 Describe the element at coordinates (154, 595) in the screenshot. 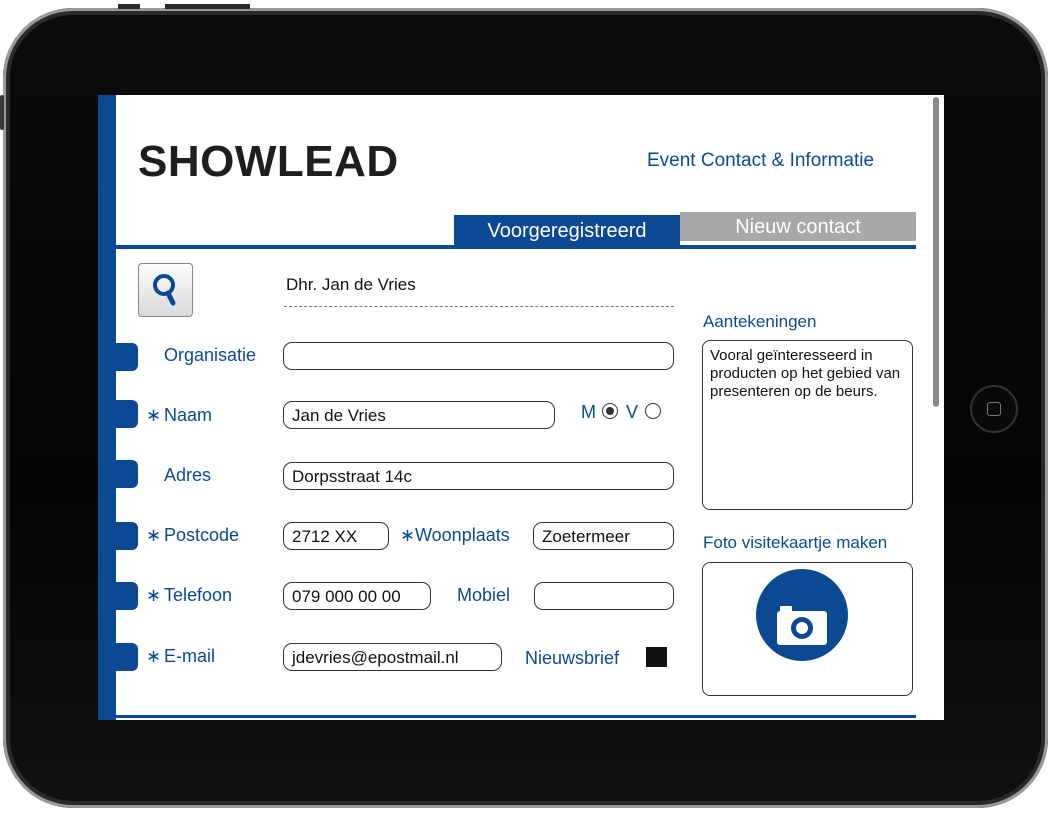

I see `telefoon-required-mark: ∗` at that location.